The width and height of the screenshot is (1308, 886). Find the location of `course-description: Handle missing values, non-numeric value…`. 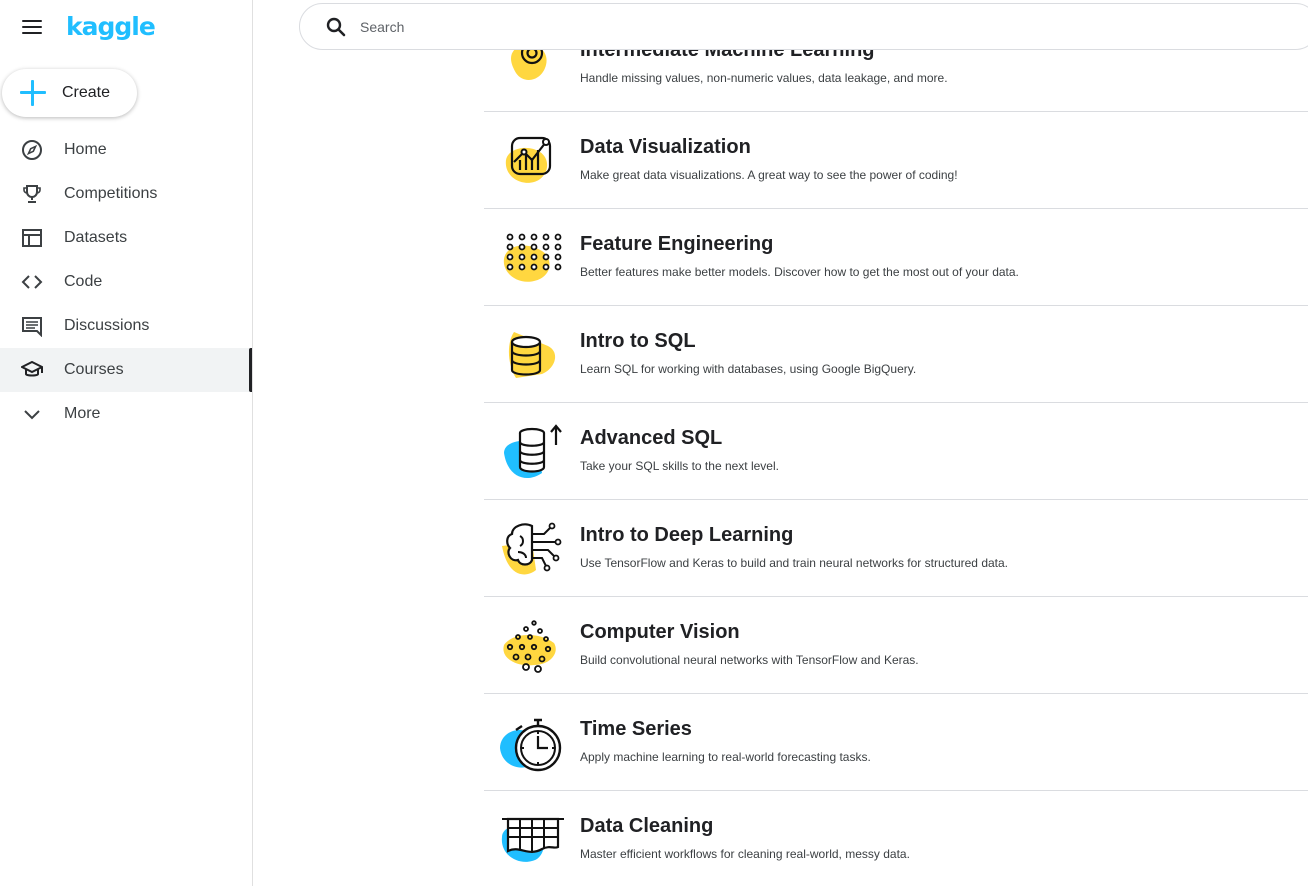

course-description: Handle missing values, non-numeric value… is located at coordinates (764, 78).